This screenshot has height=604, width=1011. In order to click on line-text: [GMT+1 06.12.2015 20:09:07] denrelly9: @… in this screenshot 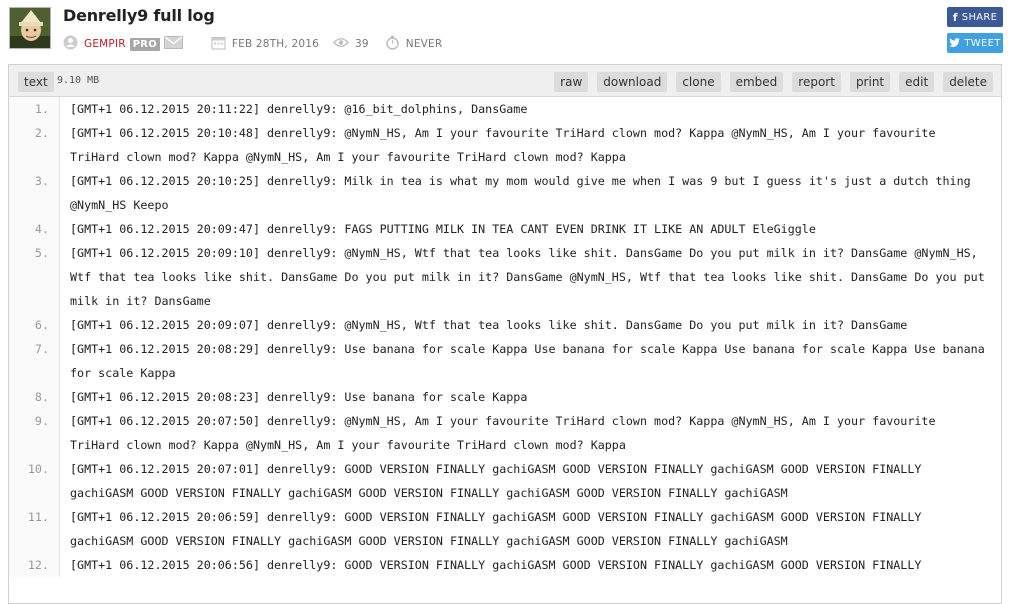, I will do `click(489, 325)`.